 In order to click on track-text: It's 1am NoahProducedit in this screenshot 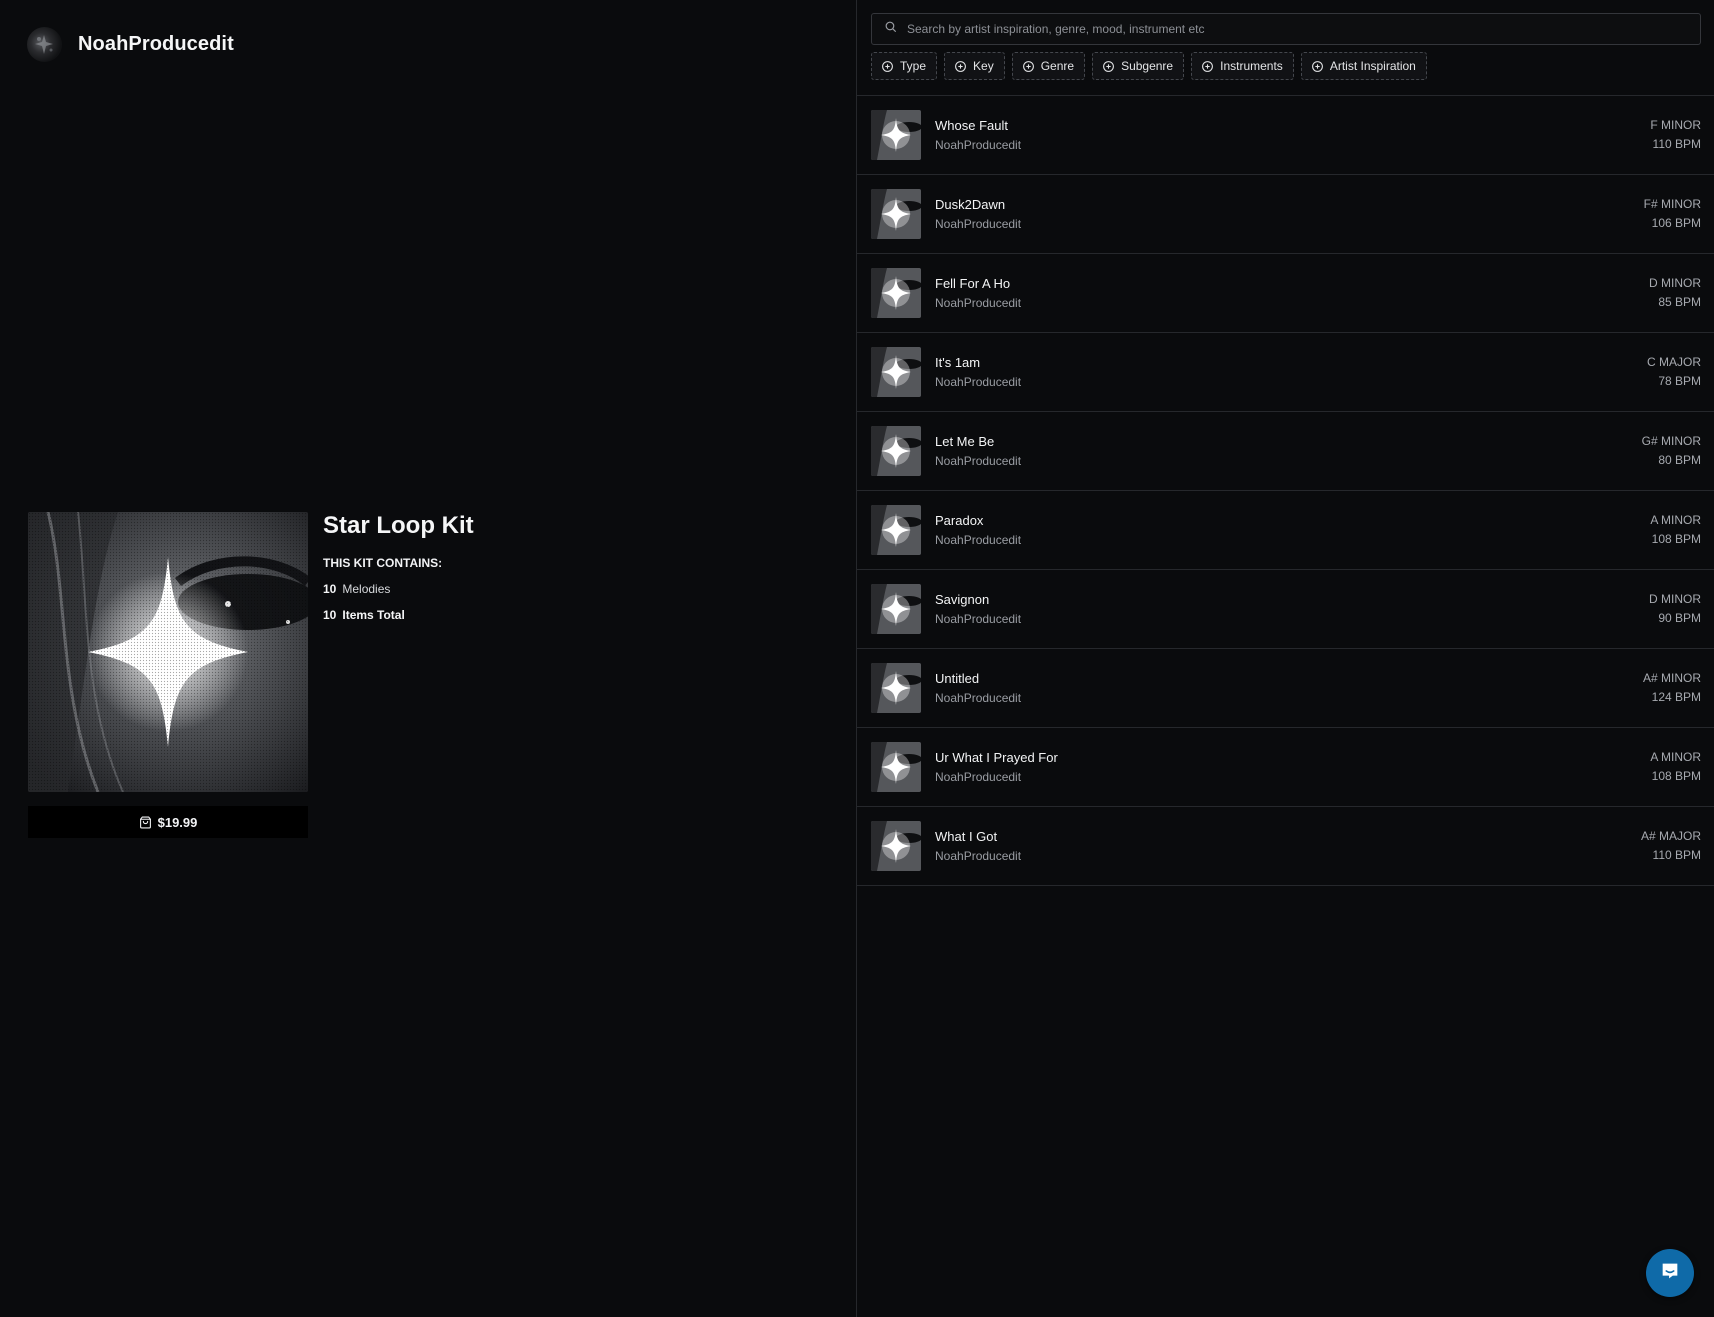, I will do `click(978, 372)`.